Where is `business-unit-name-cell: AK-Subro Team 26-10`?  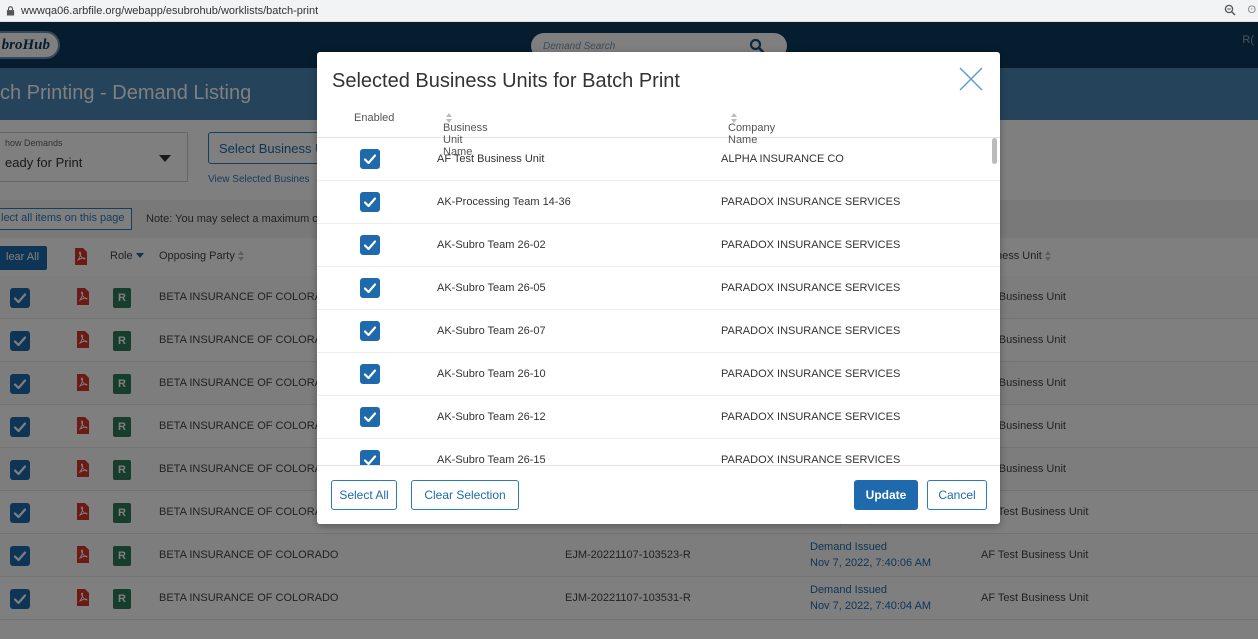
business-unit-name-cell: AK-Subro Team 26-10 is located at coordinates (491, 374).